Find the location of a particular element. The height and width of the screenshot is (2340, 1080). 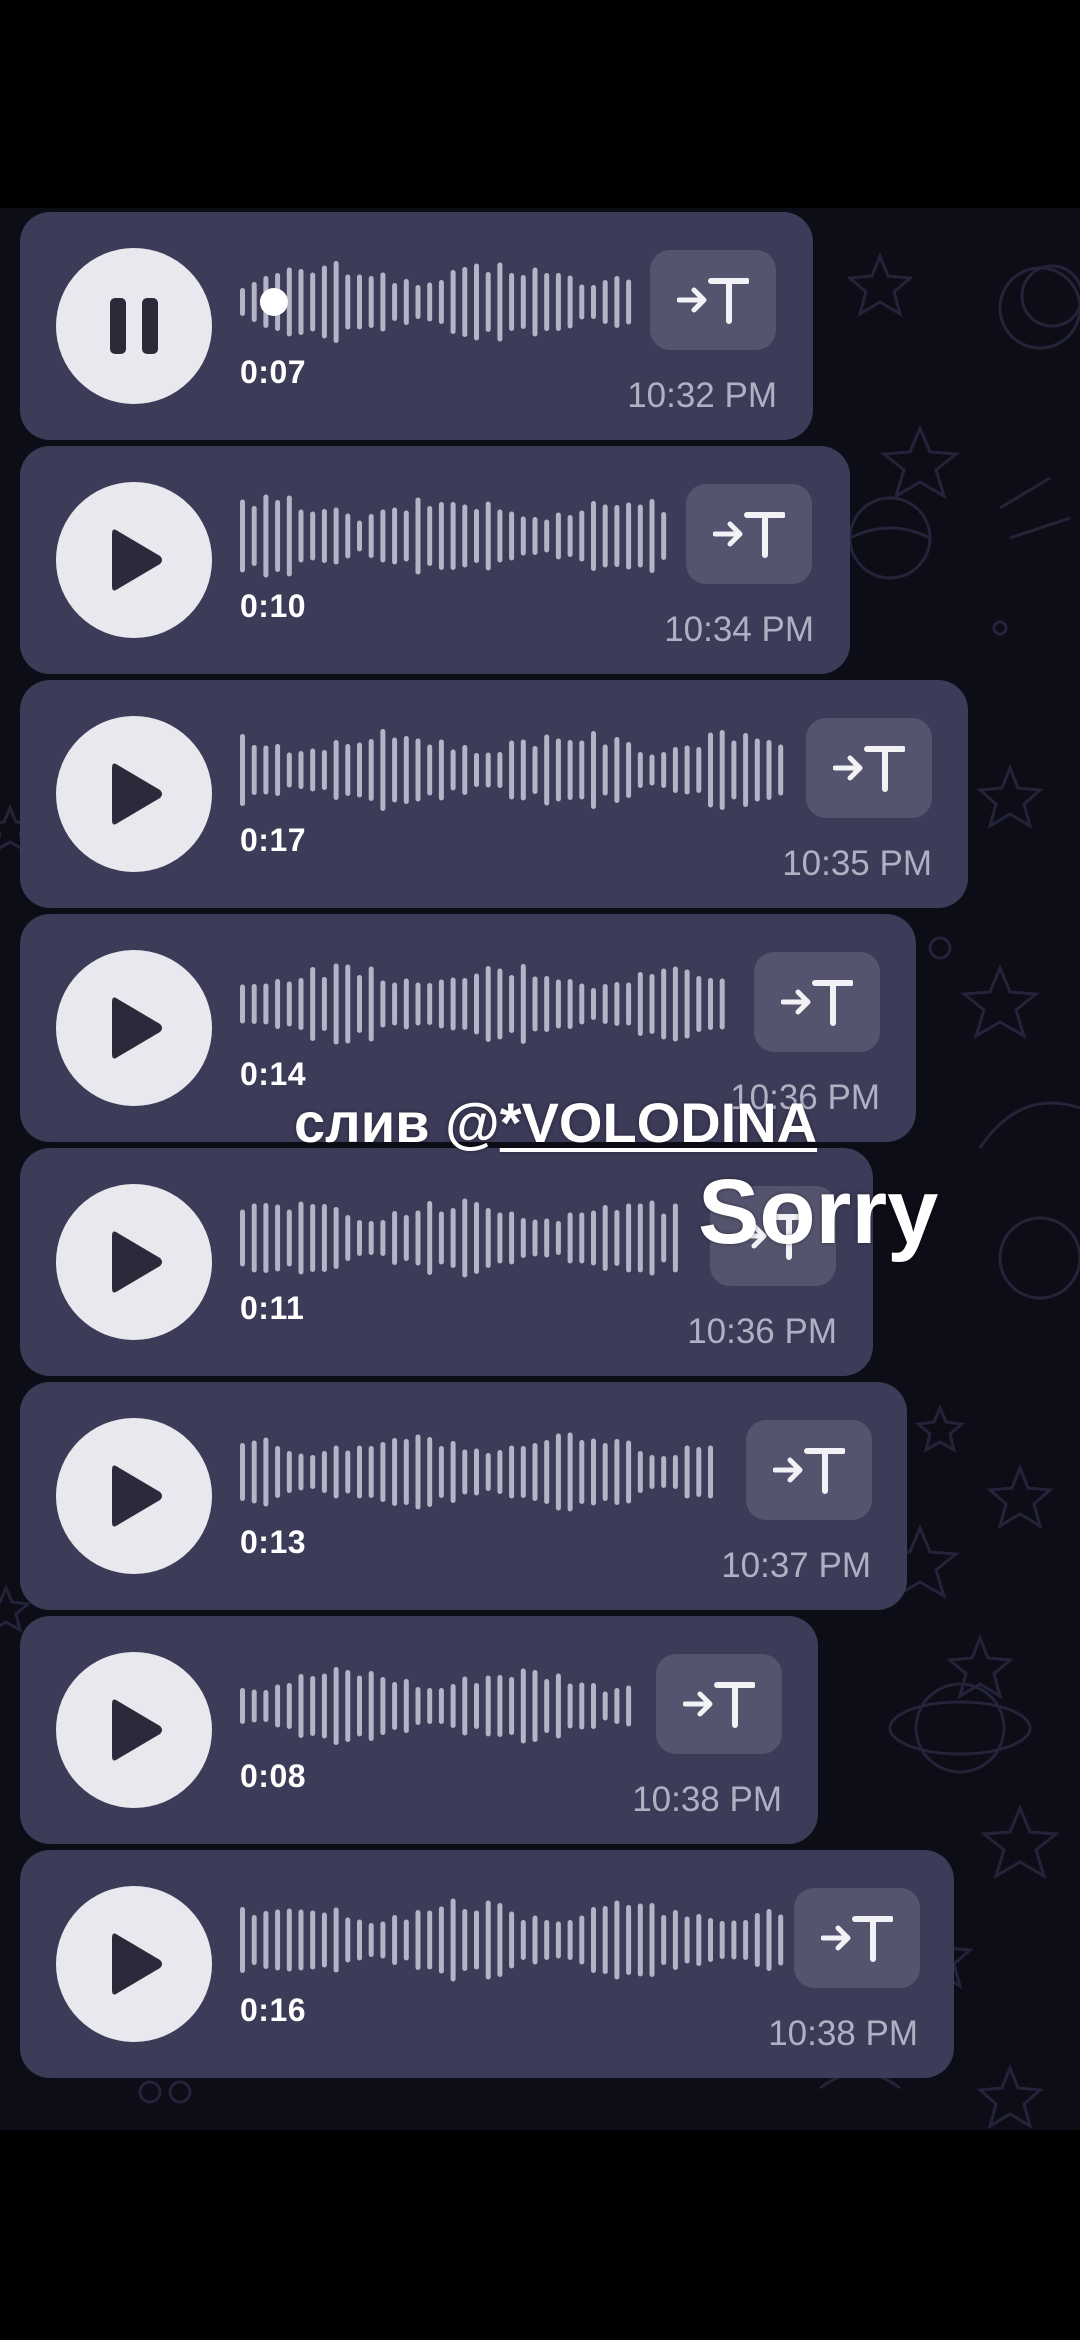

voice-message-bubble: 0:16 10:38 PM is located at coordinates (487, 1964).